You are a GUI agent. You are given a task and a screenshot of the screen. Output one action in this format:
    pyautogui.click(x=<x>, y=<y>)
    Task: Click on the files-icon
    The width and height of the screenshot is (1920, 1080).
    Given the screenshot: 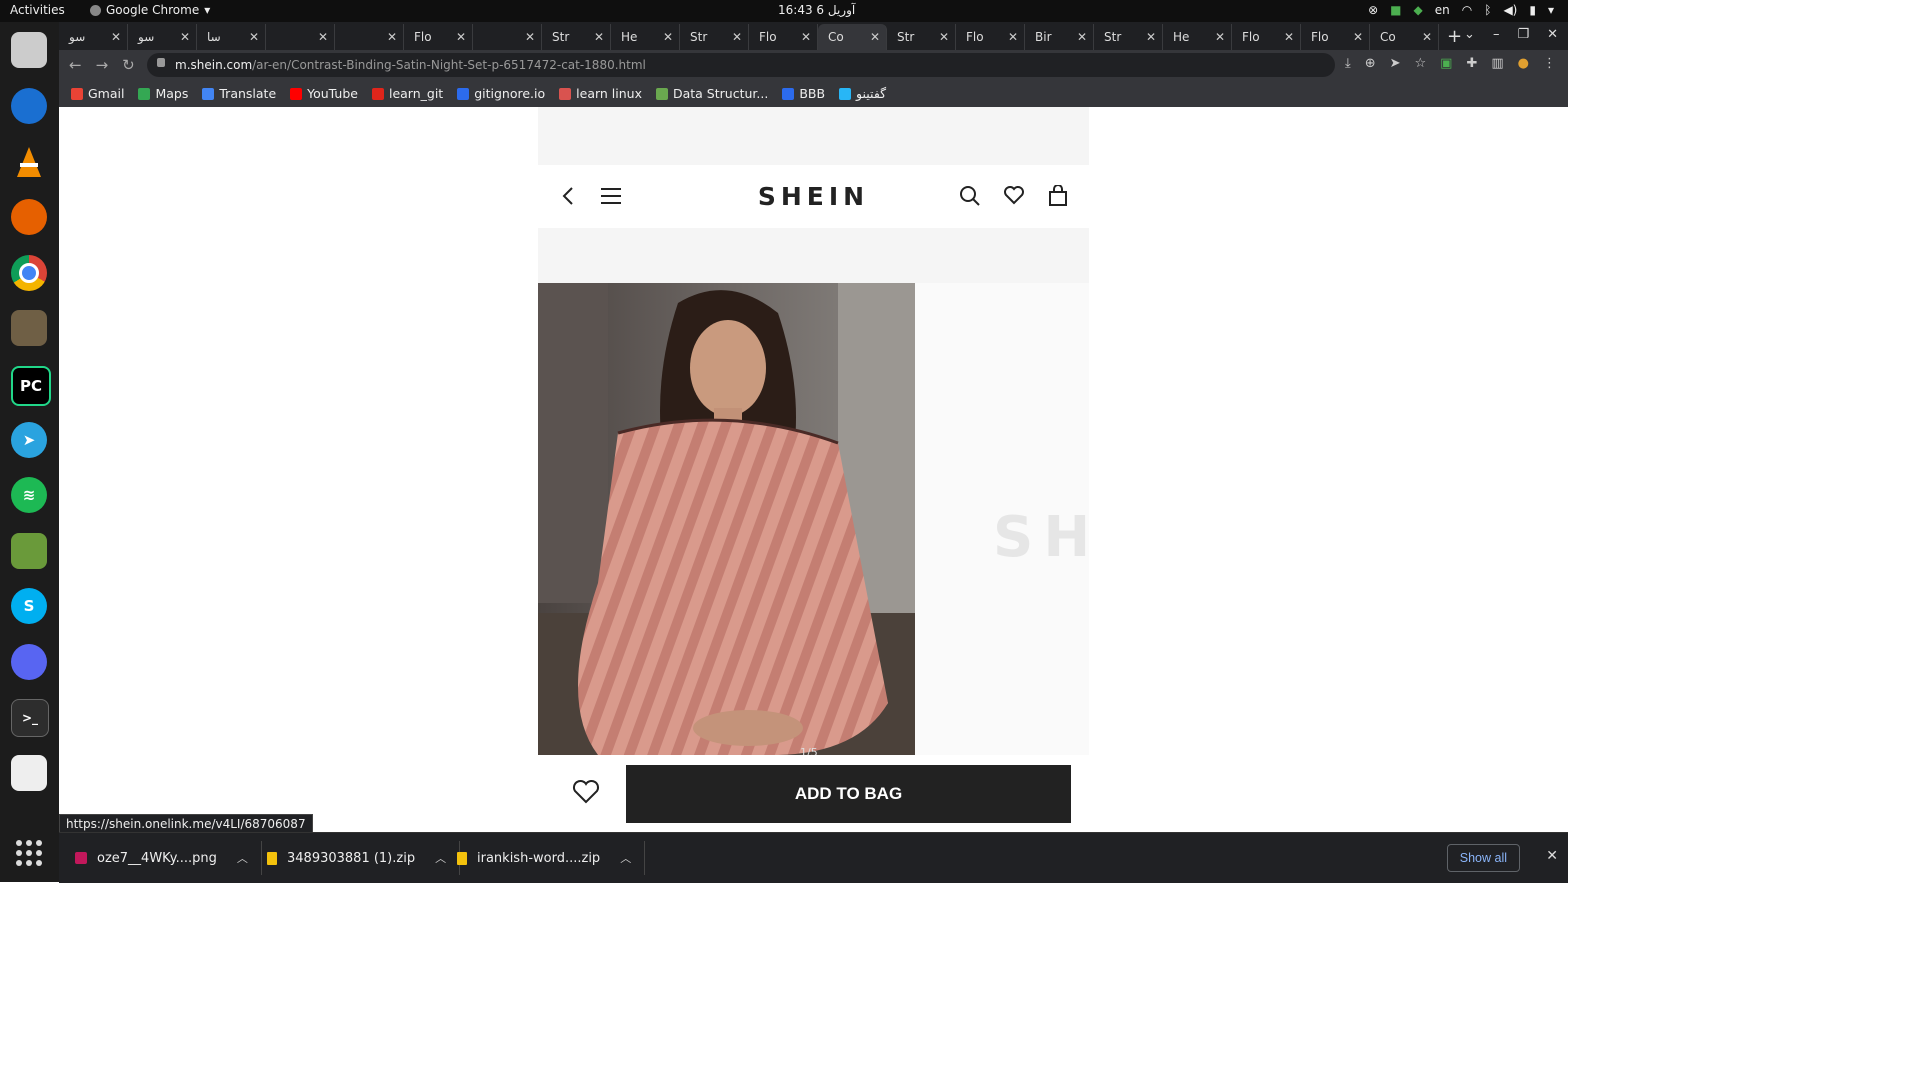 What is the action you would take?
    pyautogui.click(x=29, y=50)
    